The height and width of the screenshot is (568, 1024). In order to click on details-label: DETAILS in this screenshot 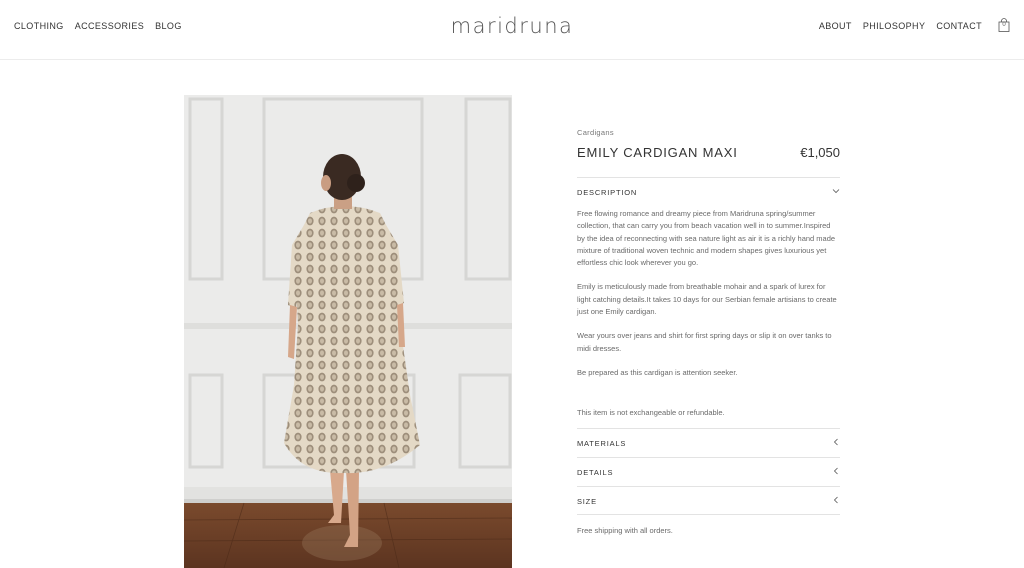, I will do `click(595, 473)`.